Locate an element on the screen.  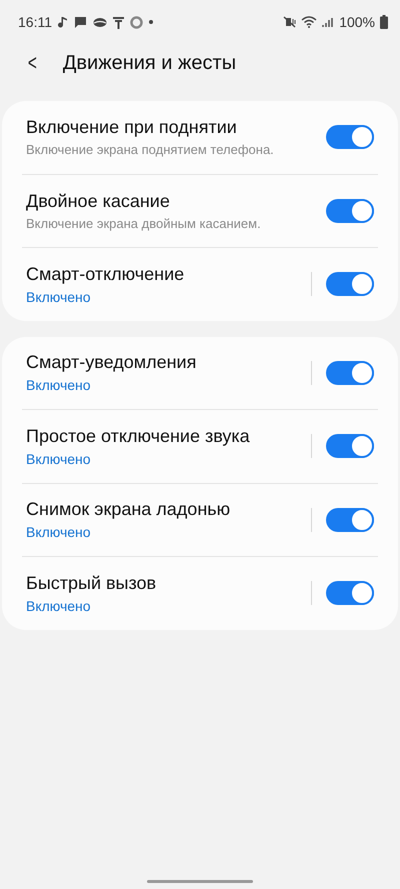
back-button: < is located at coordinates (32, 63).